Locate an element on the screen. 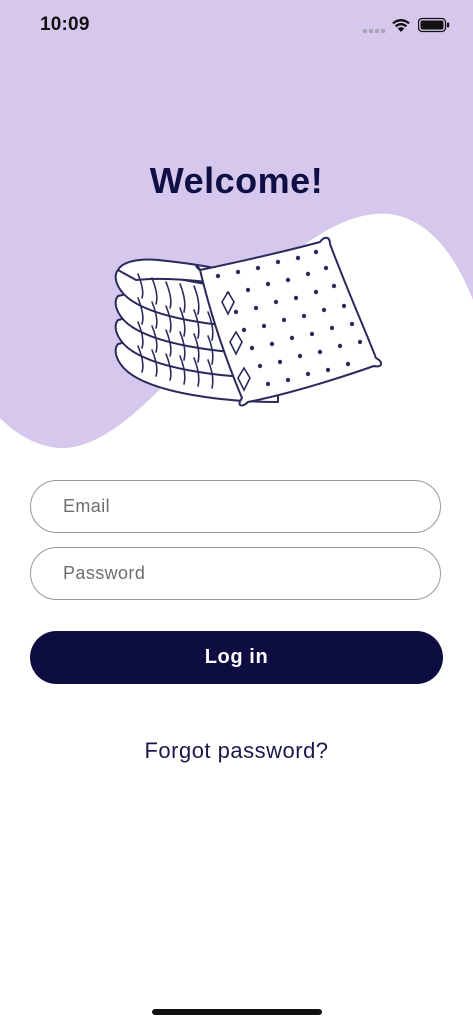 The height and width of the screenshot is (1024, 473). signal-icon is located at coordinates (374, 31).